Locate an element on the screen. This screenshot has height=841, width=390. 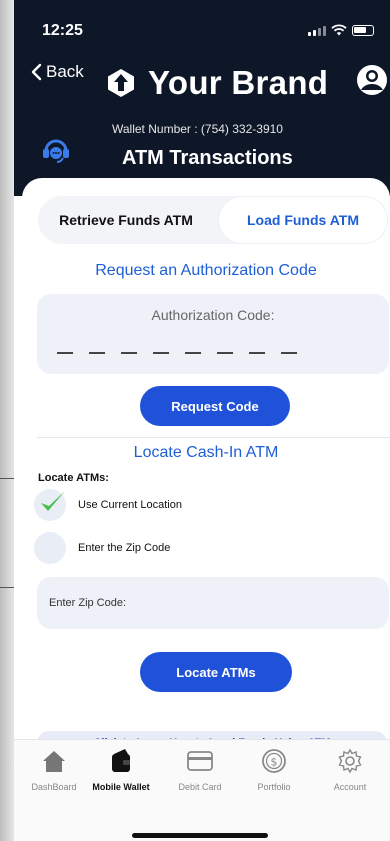
nav-label: Debit Card is located at coordinates (200, 787).